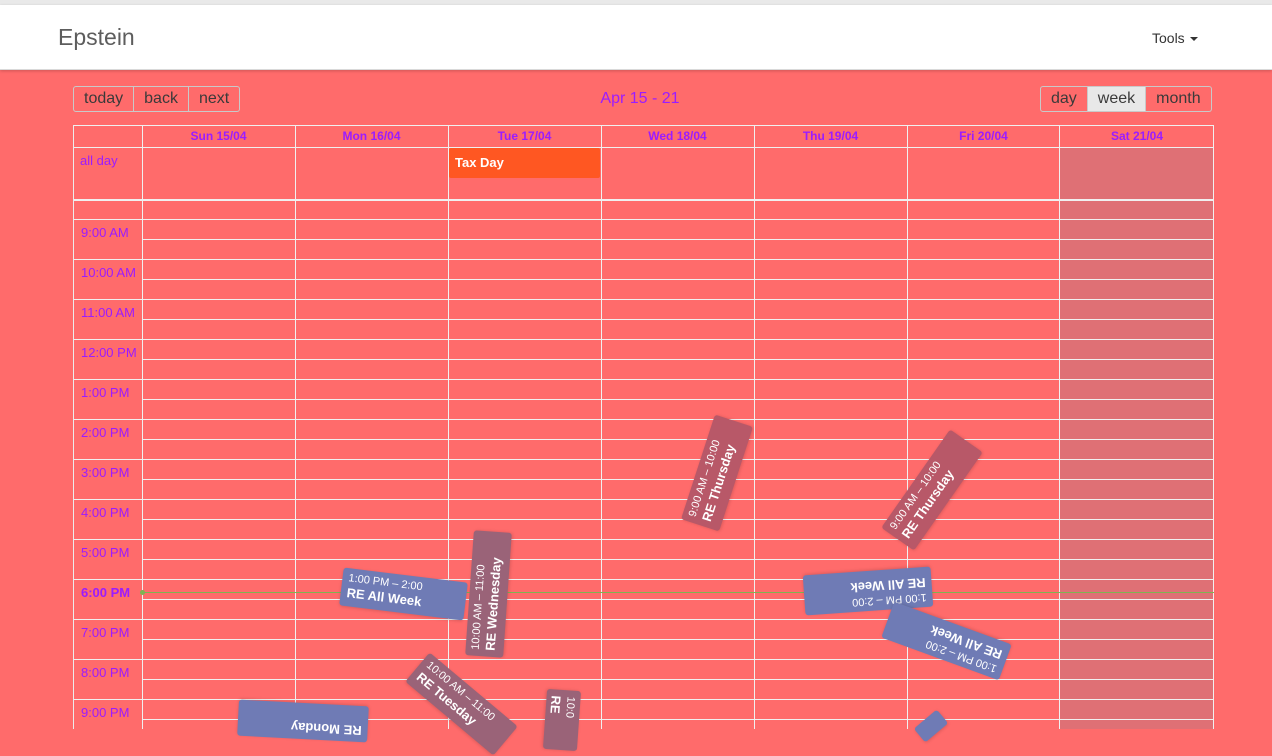 This screenshot has height=756, width=1272. What do you see at coordinates (108, 272) in the screenshot?
I see `time-label: 10:00 AM` at bounding box center [108, 272].